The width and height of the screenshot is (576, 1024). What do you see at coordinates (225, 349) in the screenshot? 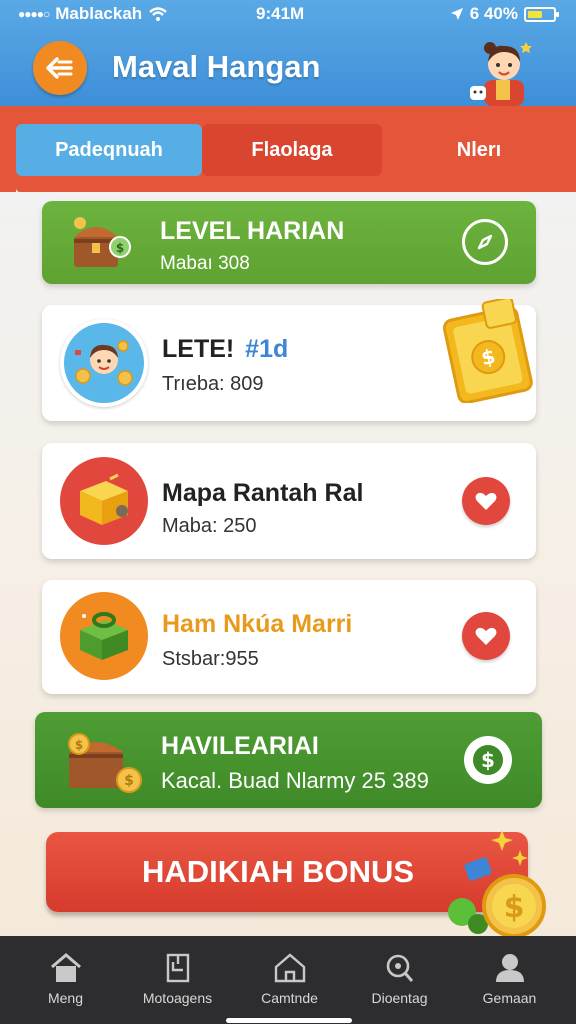
I see `card-title: LETE! #1d` at bounding box center [225, 349].